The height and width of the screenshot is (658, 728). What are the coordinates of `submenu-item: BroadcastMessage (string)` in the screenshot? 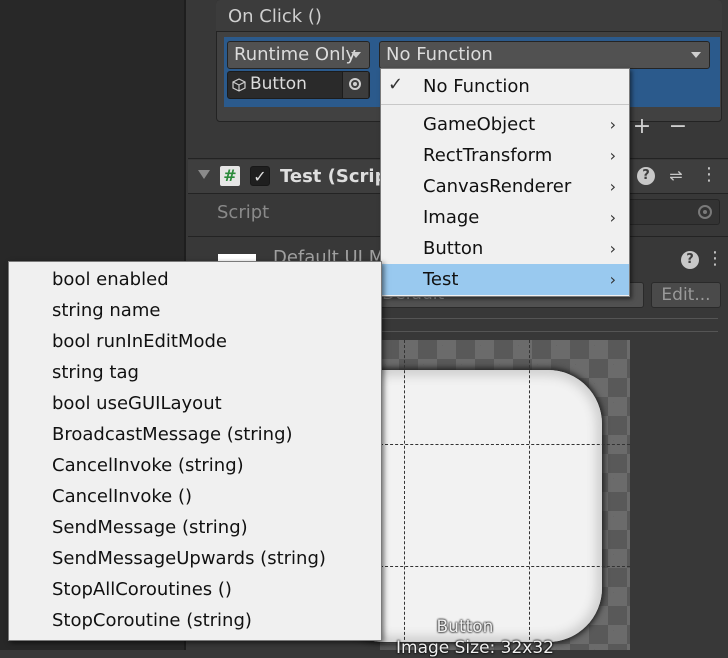 It's located at (172, 434).